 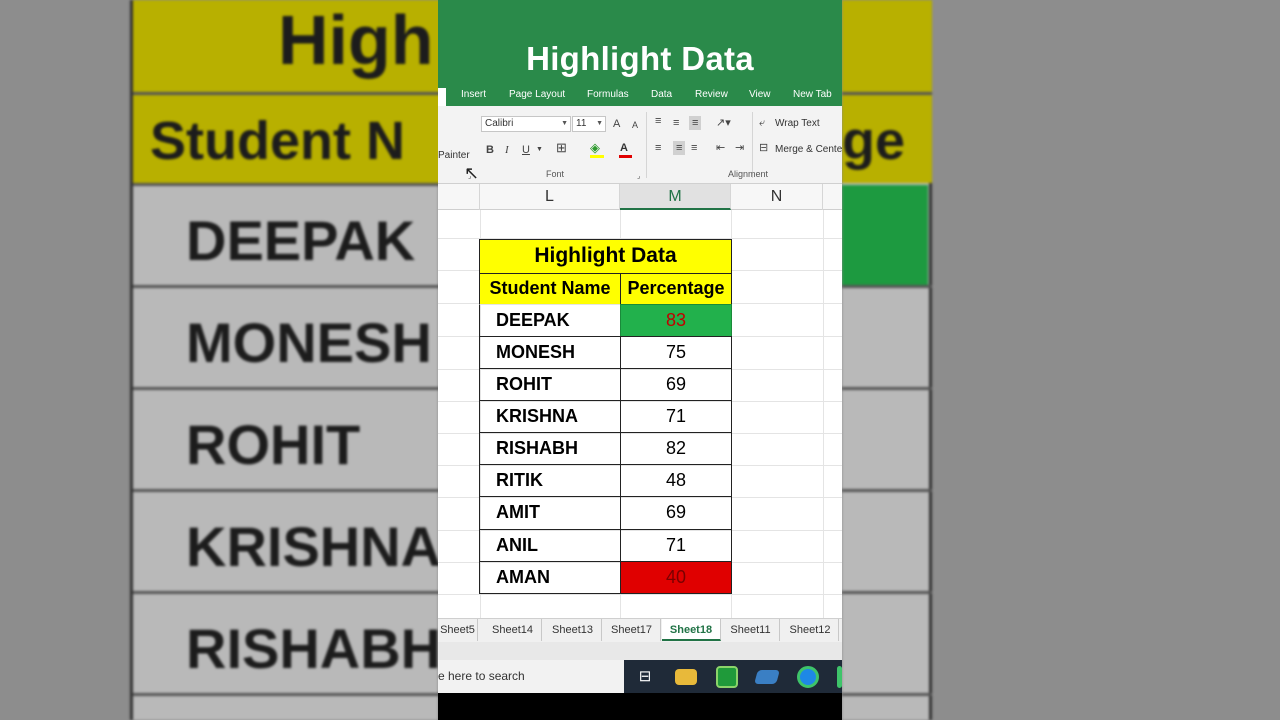 I want to click on increase-indent-icon: ⇥, so click(x=739, y=148).